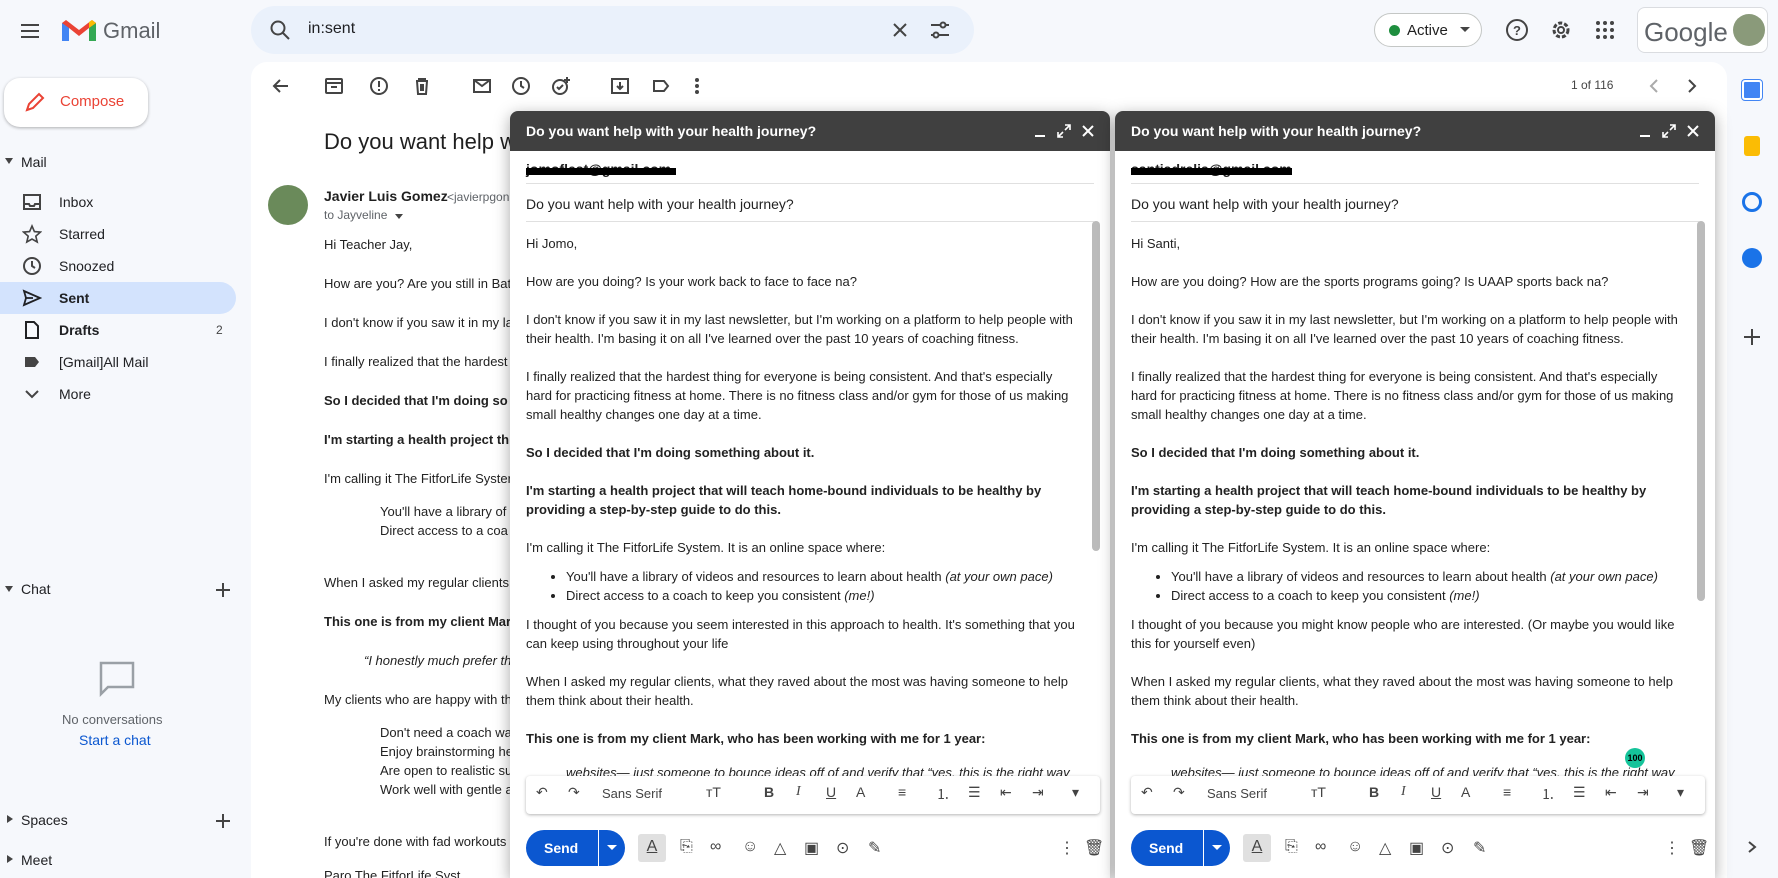  Describe the element at coordinates (561, 86) in the screenshot. I see `add-task-icon` at that location.